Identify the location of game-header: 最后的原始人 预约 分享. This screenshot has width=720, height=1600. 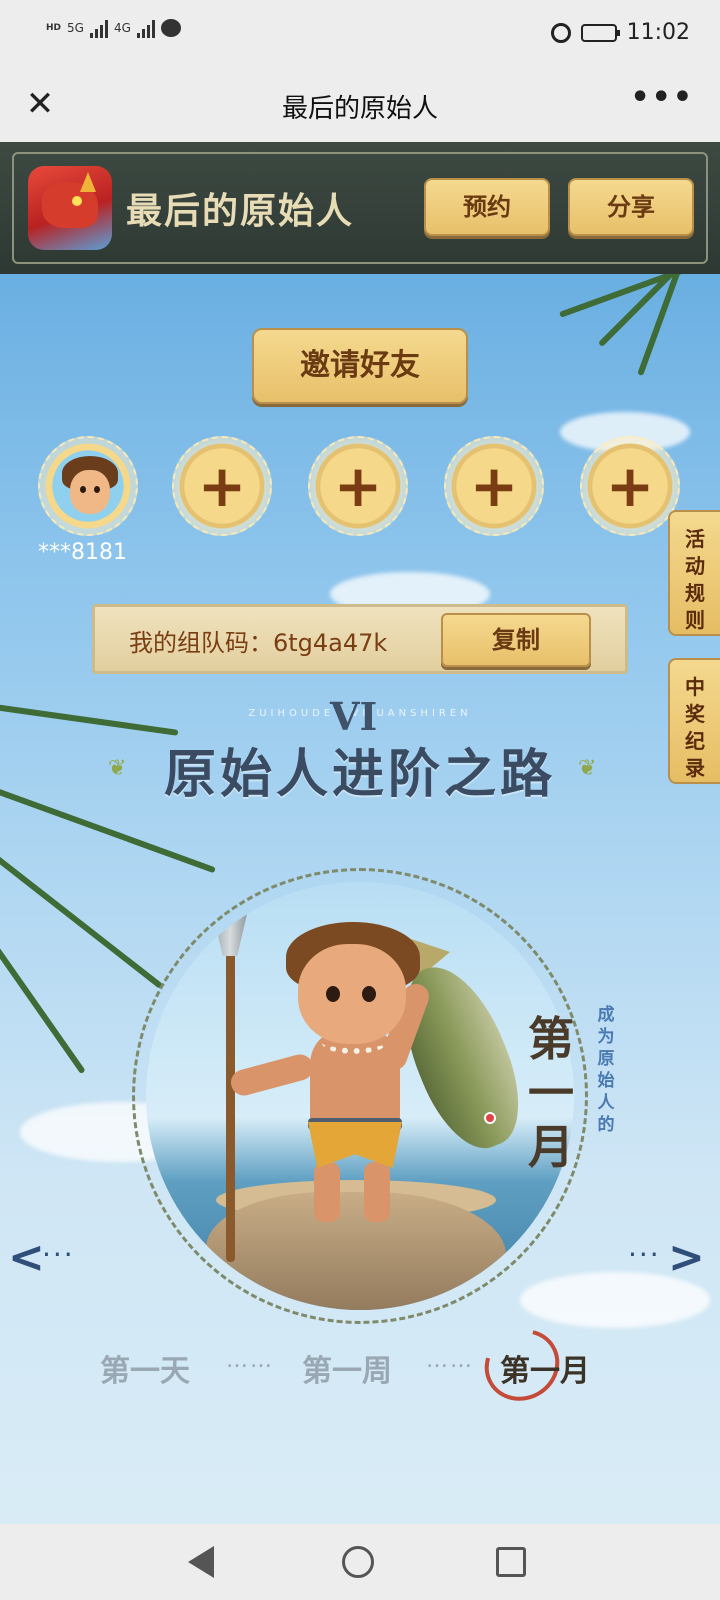
(360, 208).